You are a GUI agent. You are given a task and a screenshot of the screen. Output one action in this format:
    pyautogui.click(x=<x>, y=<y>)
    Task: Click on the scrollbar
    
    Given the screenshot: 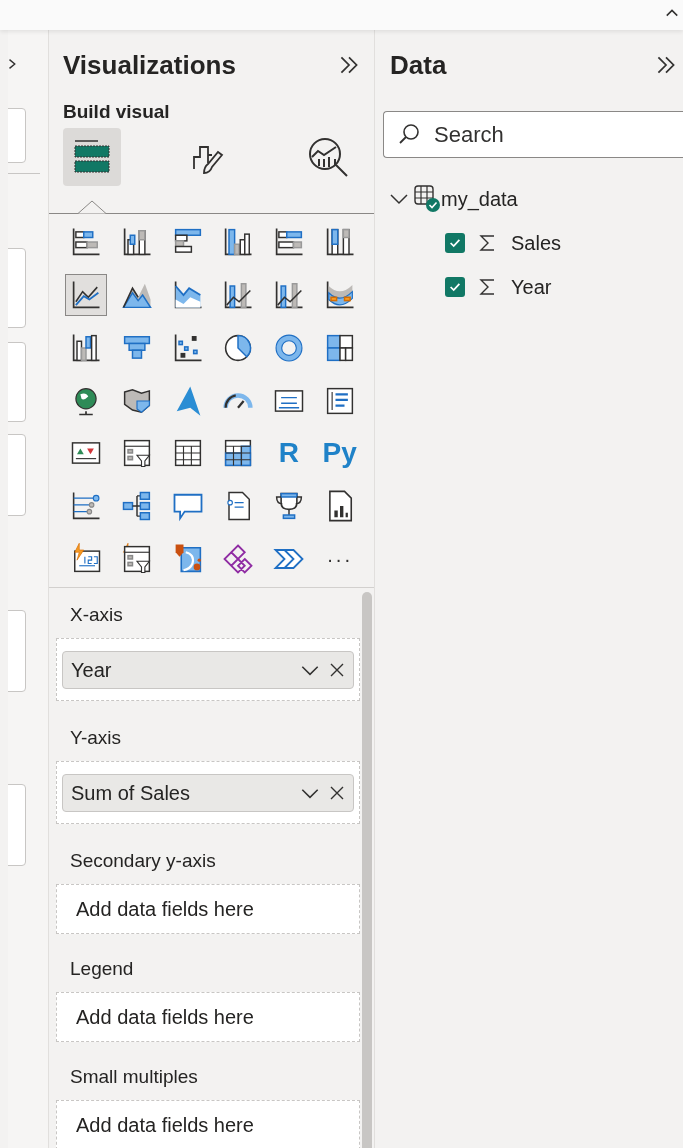 What is the action you would take?
    pyautogui.click(x=367, y=870)
    